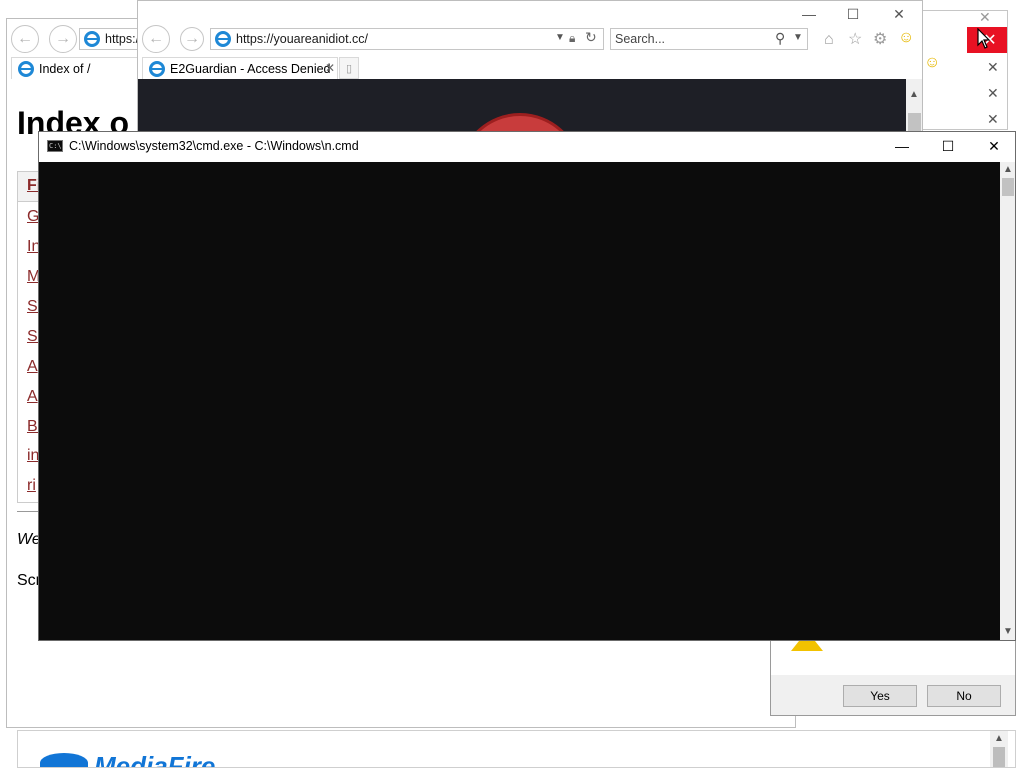 This screenshot has height=768, width=1024. What do you see at coordinates (349, 68) in the screenshot?
I see `new-tab-button: ▯` at bounding box center [349, 68].